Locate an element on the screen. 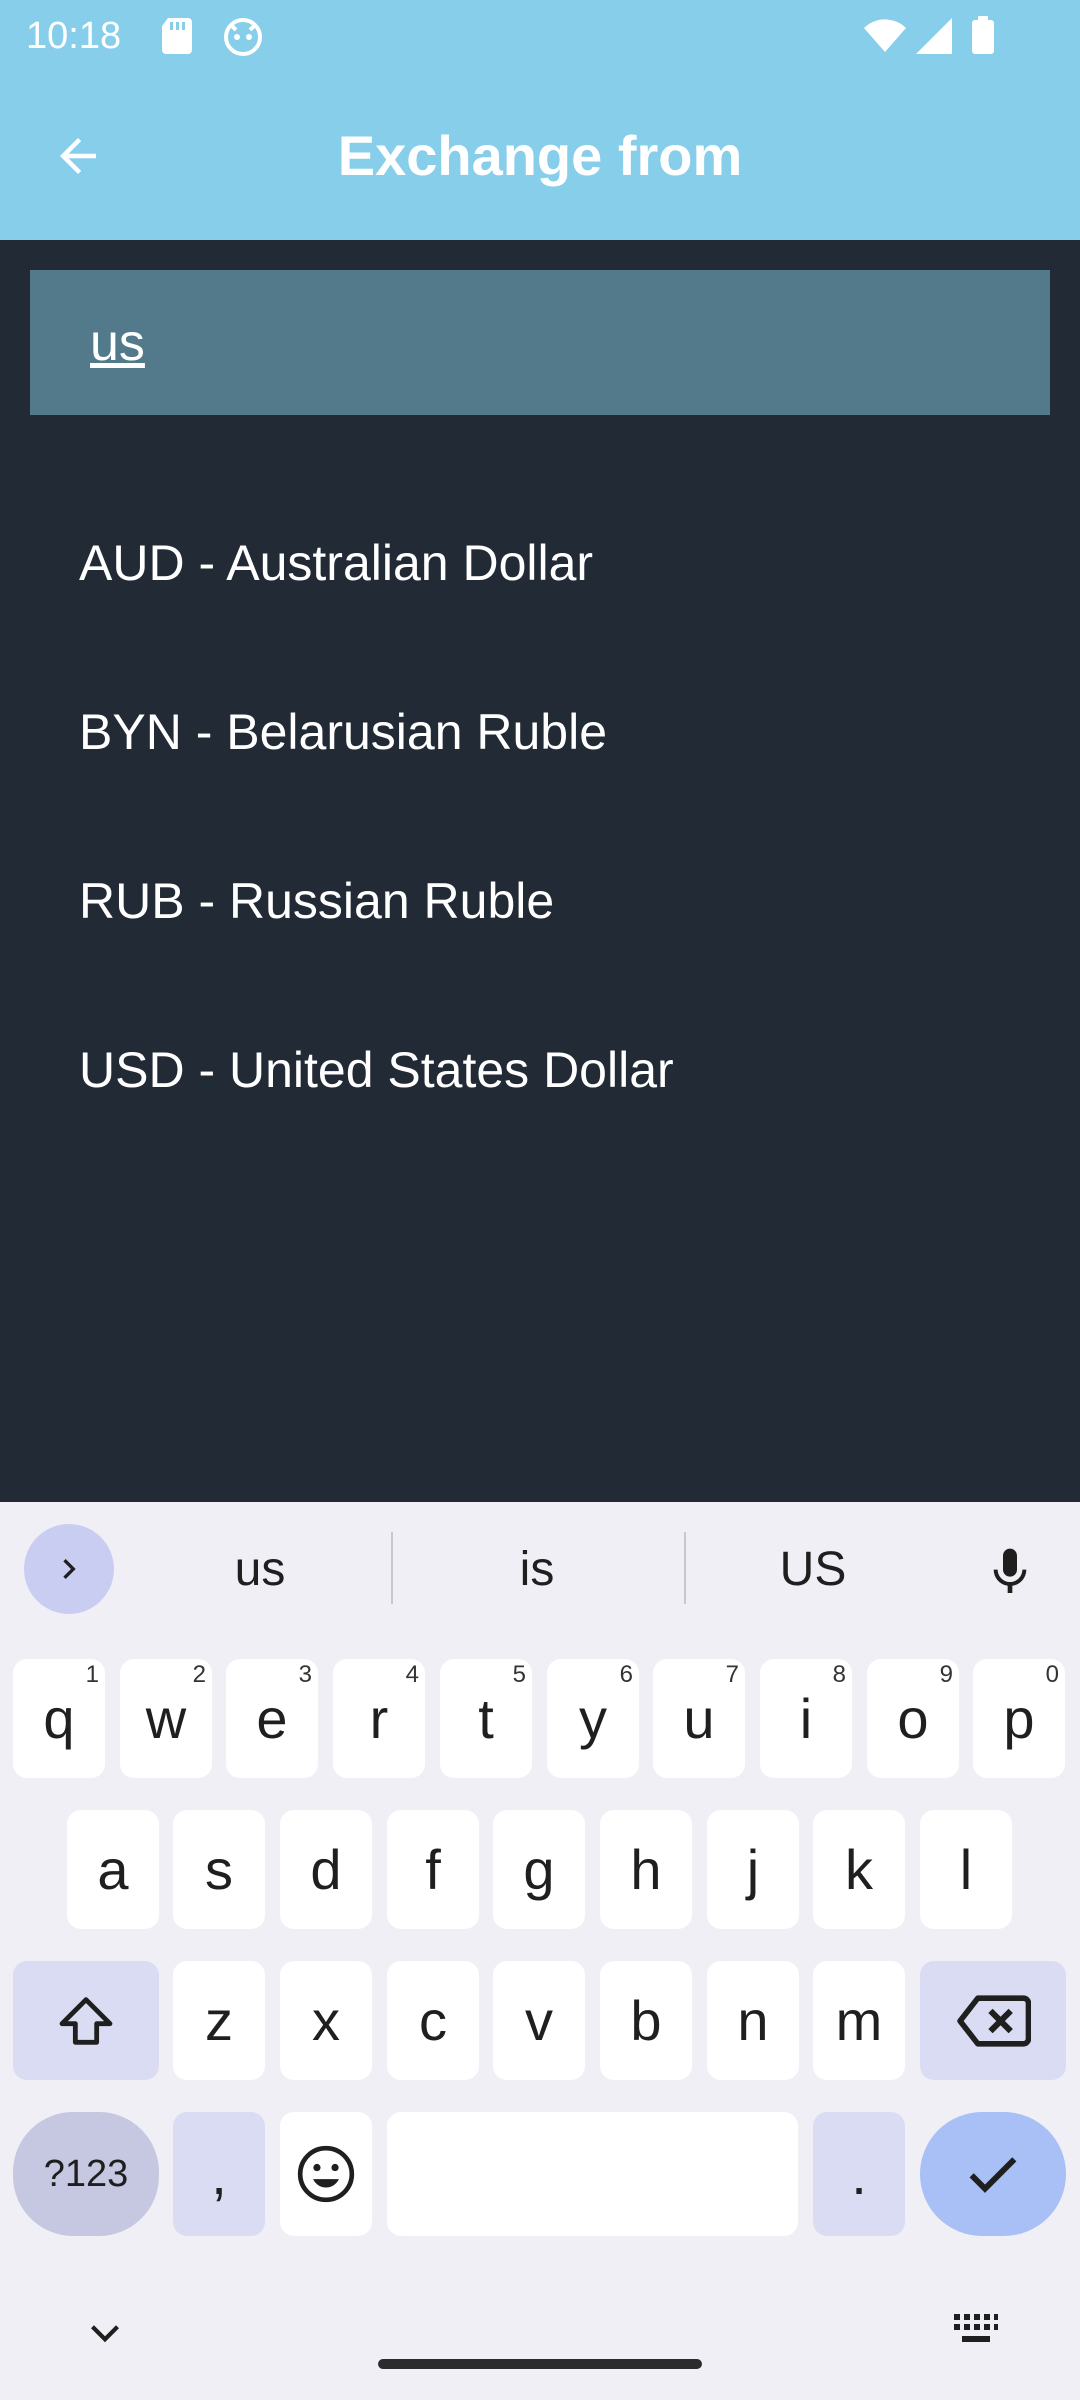 This screenshot has height=2400, width=1080. key-hint: 6 is located at coordinates (626, 1674).